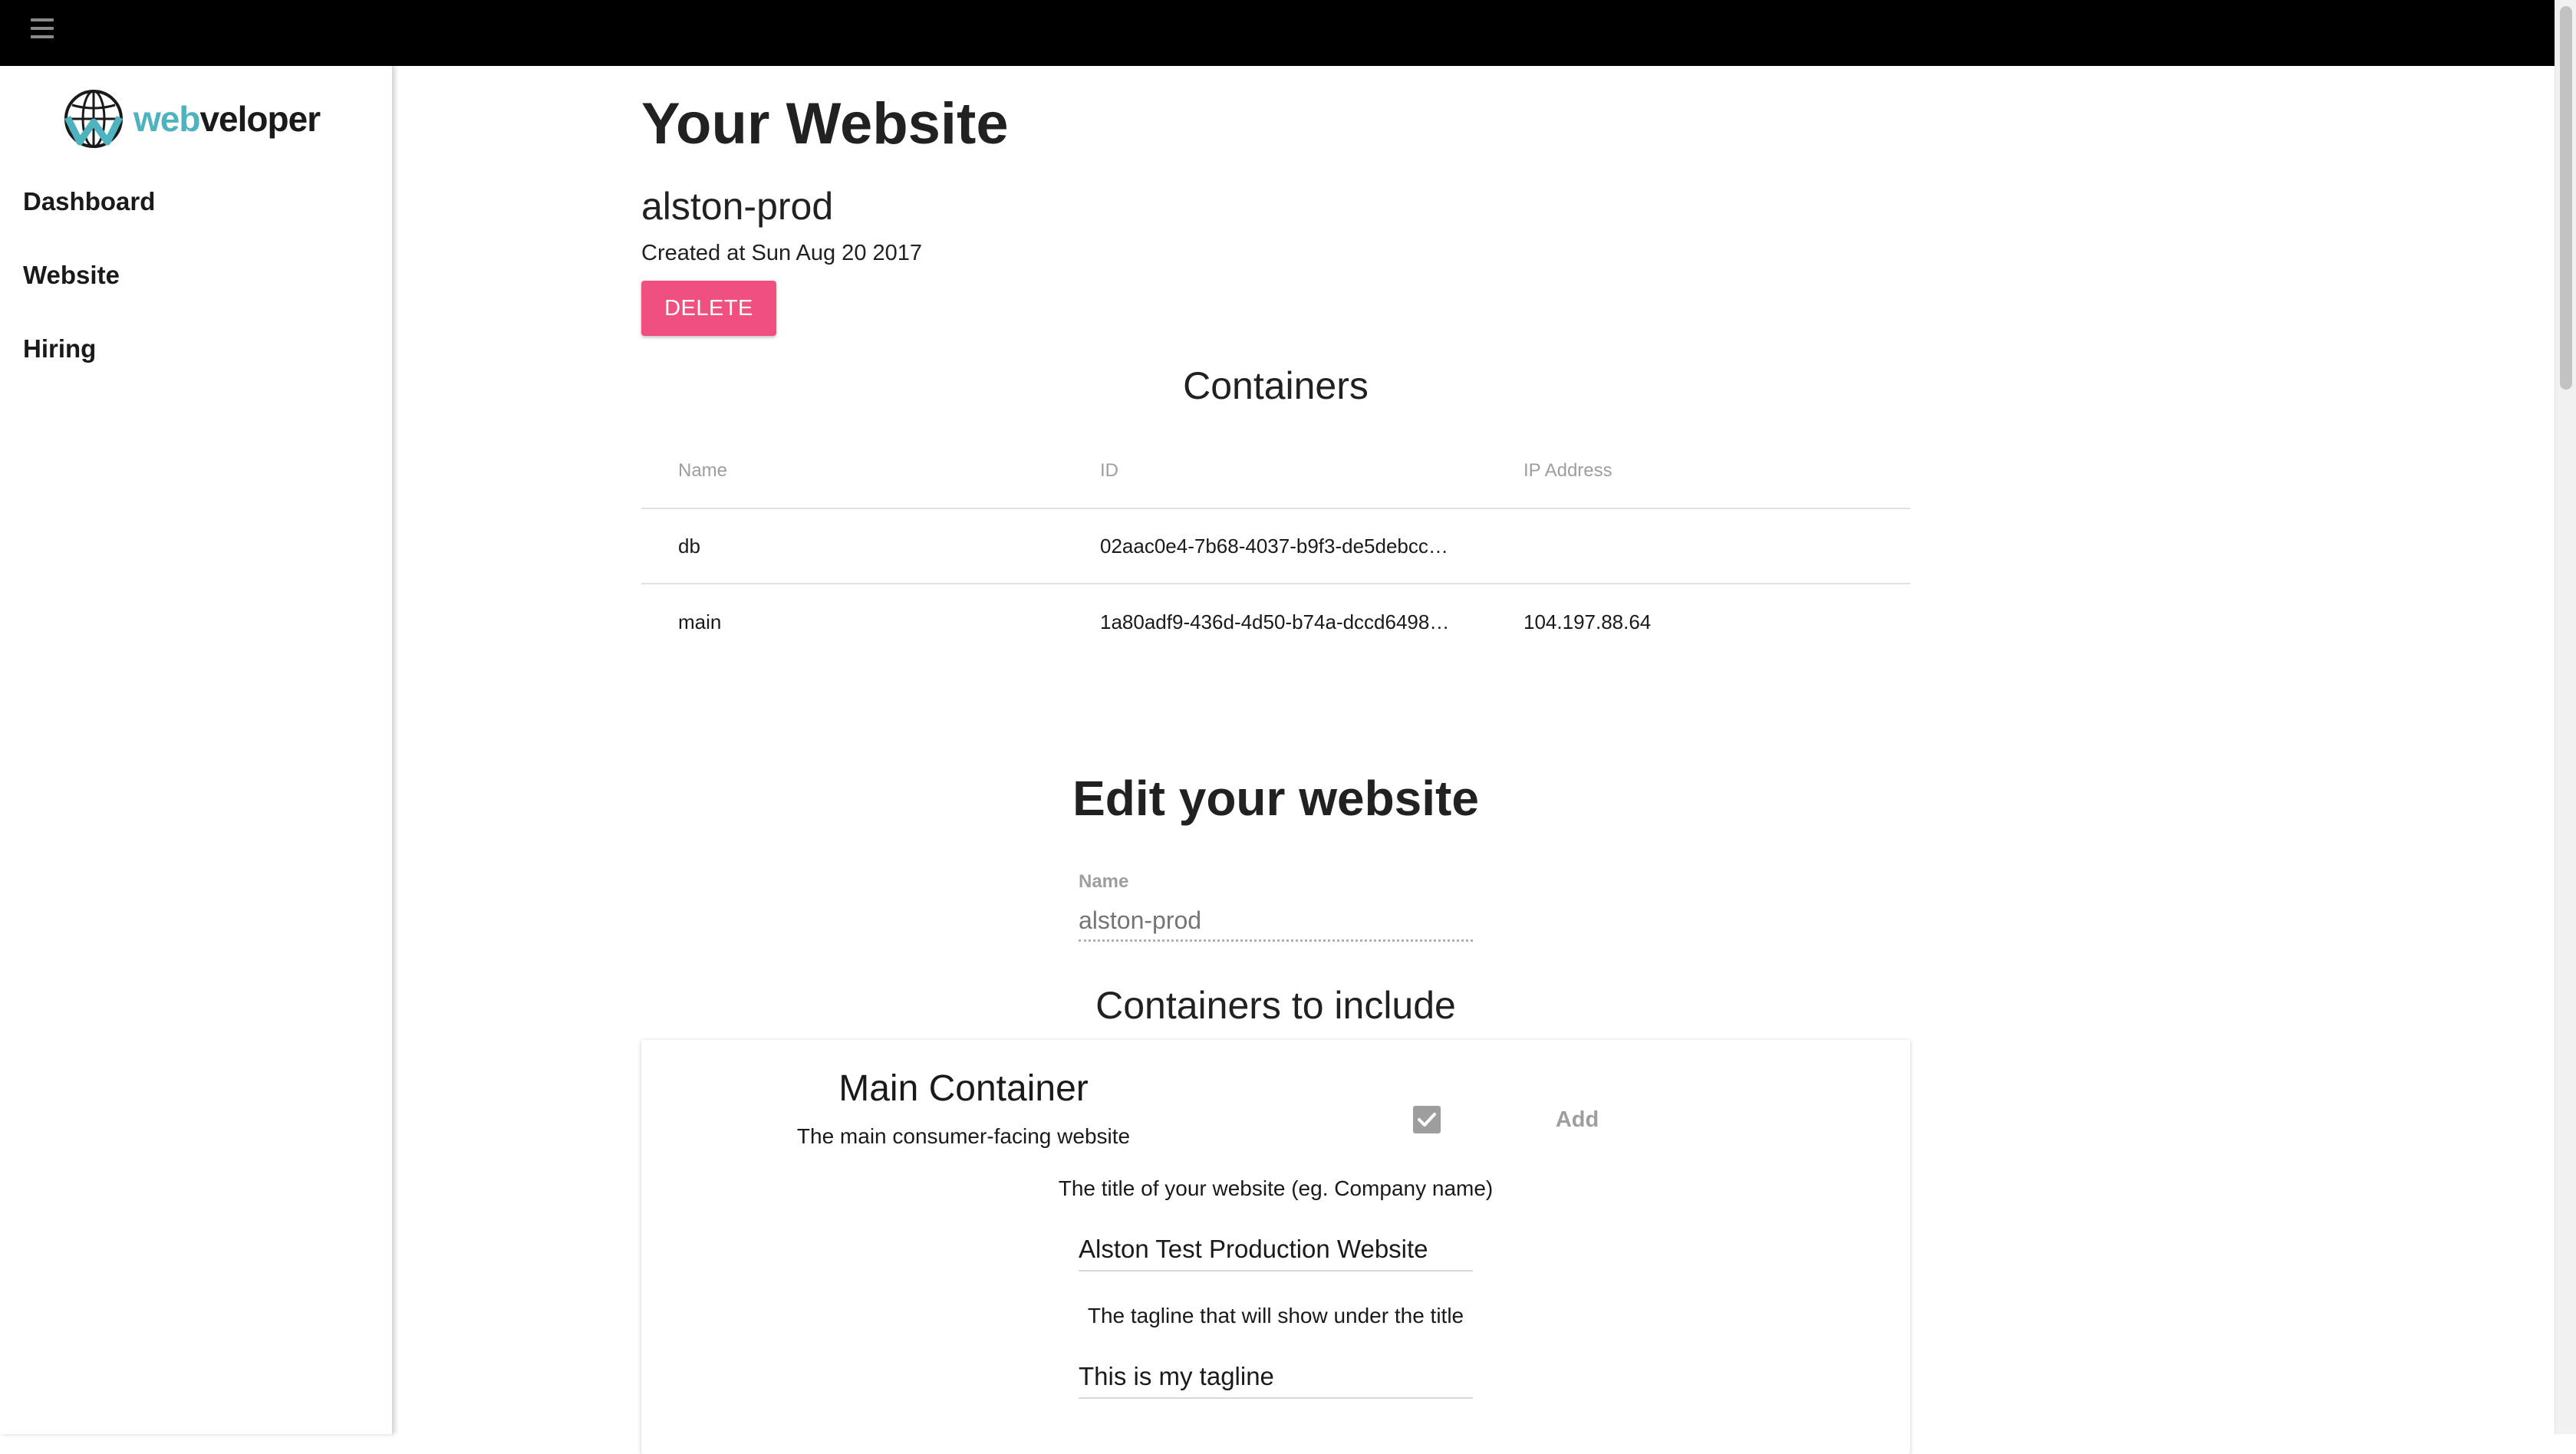 This screenshot has width=2576, height=1454. What do you see at coordinates (2566, 198) in the screenshot?
I see `scrollbar-thumb` at bounding box center [2566, 198].